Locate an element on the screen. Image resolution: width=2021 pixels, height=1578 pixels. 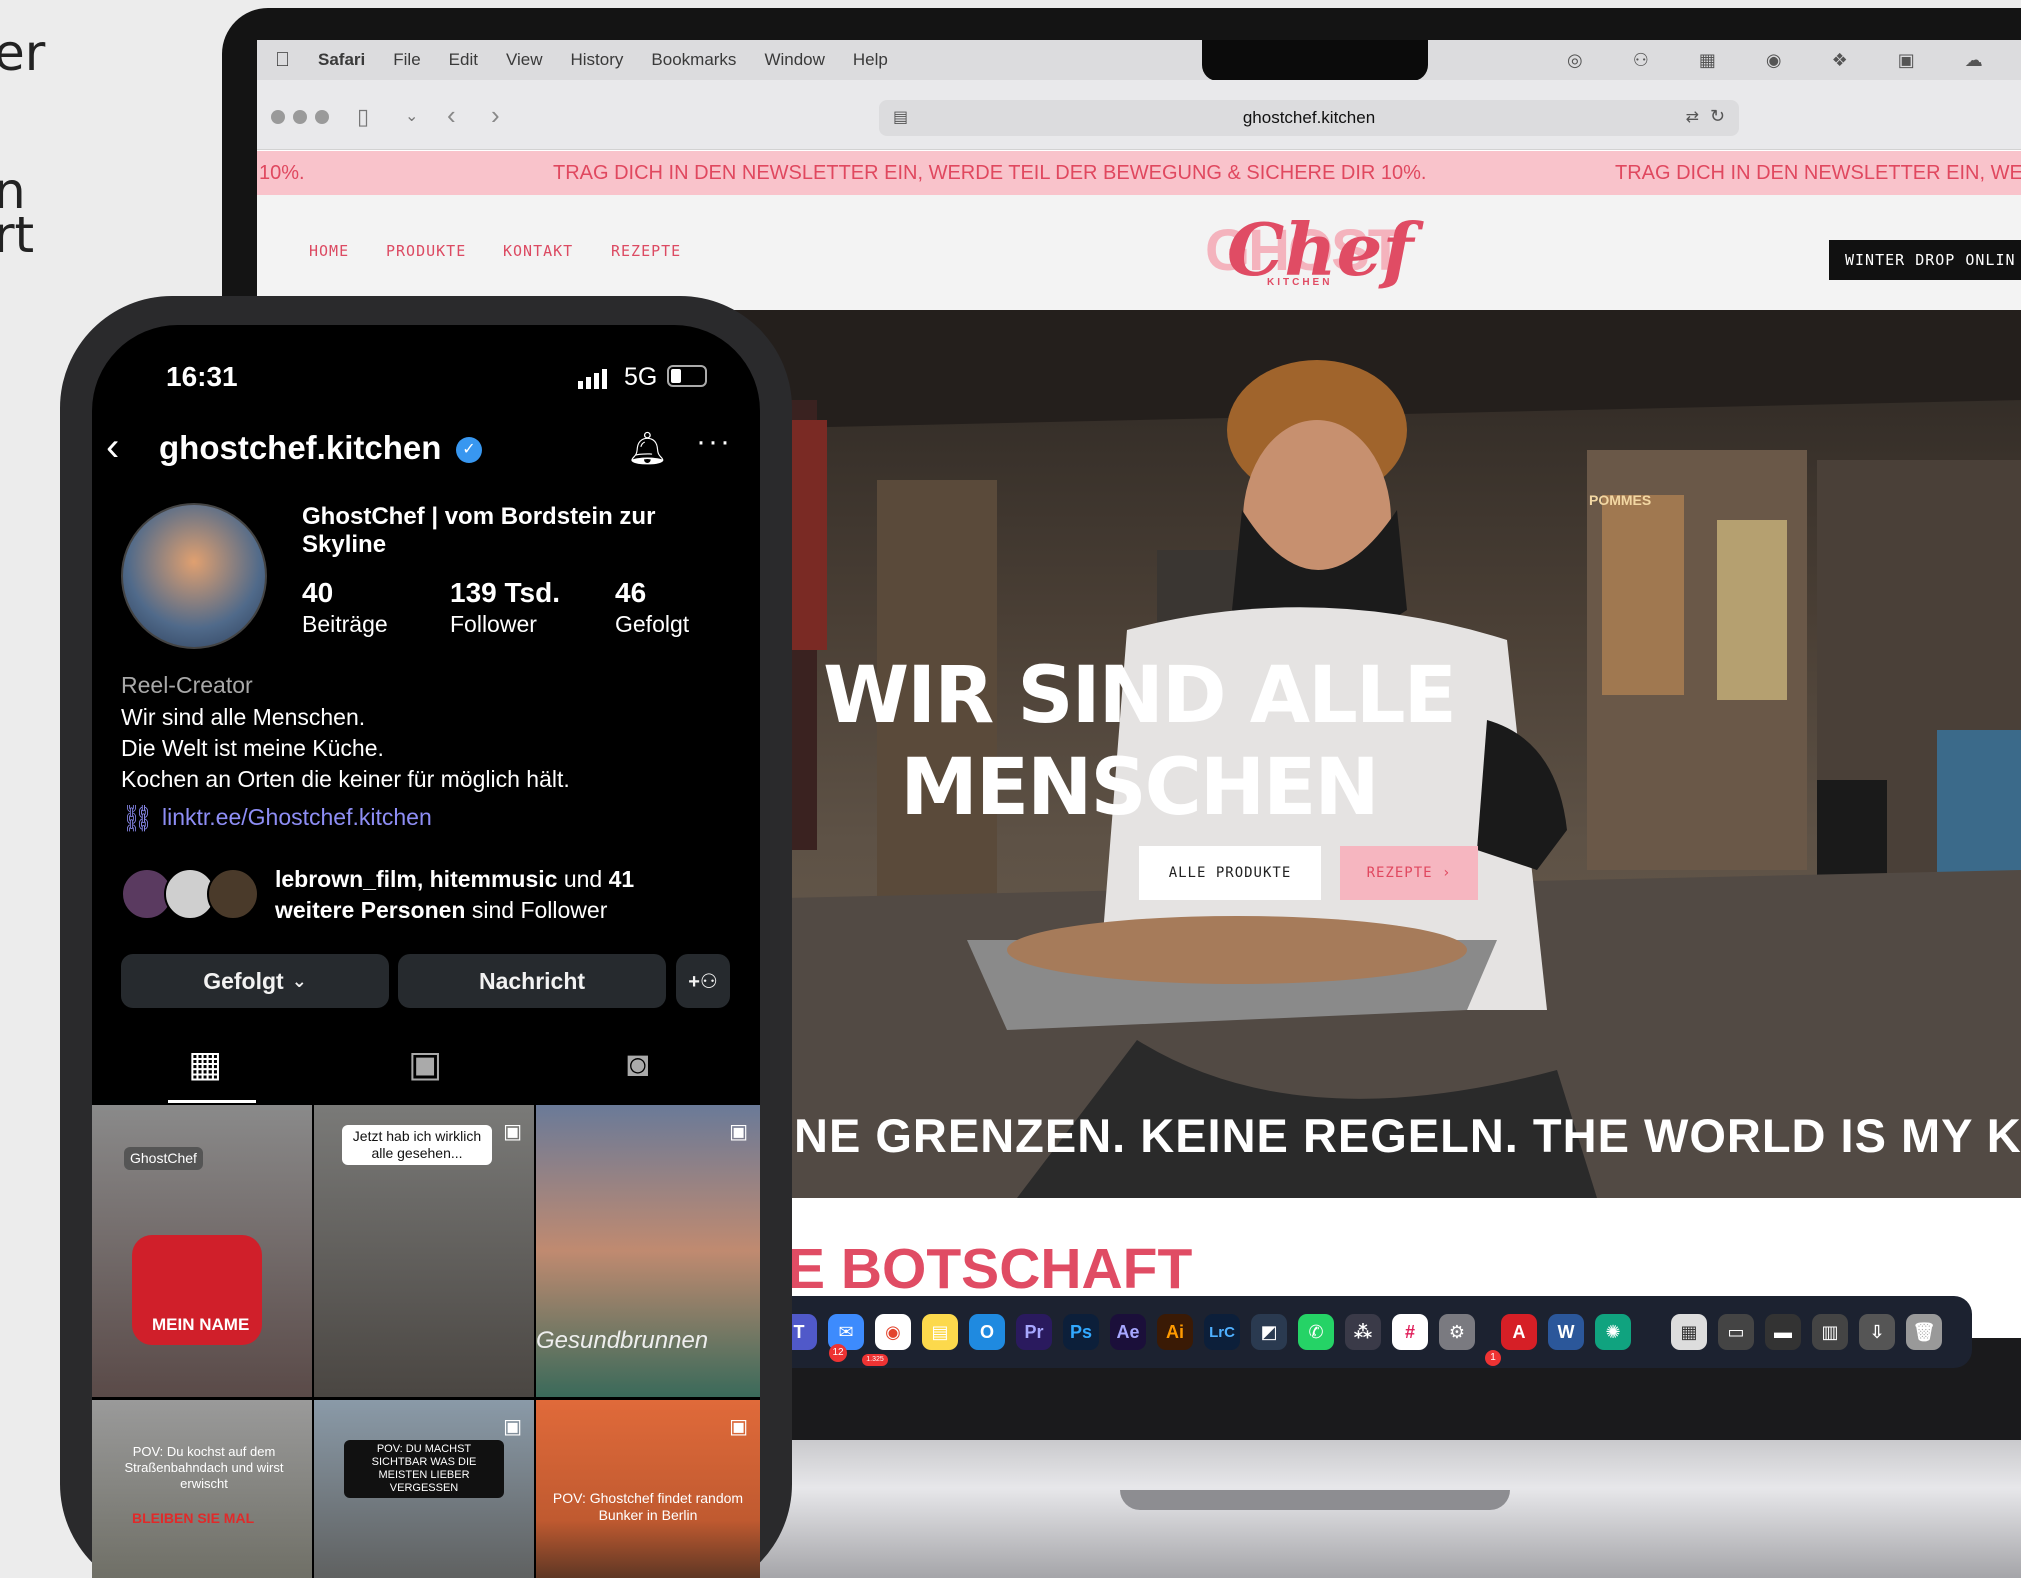
sidebar-toggle-icon: ▯ is located at coordinates (363, 117).